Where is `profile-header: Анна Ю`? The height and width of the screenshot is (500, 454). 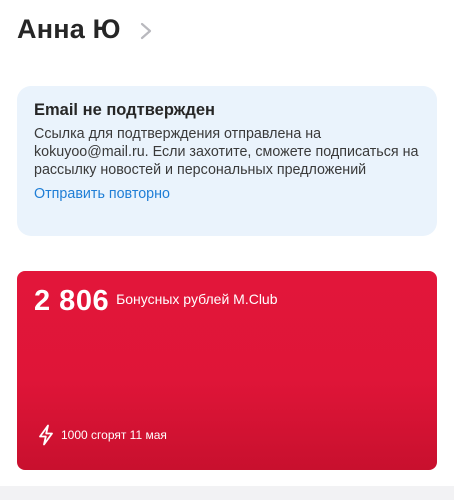
profile-header: Анна Ю is located at coordinates (85, 29).